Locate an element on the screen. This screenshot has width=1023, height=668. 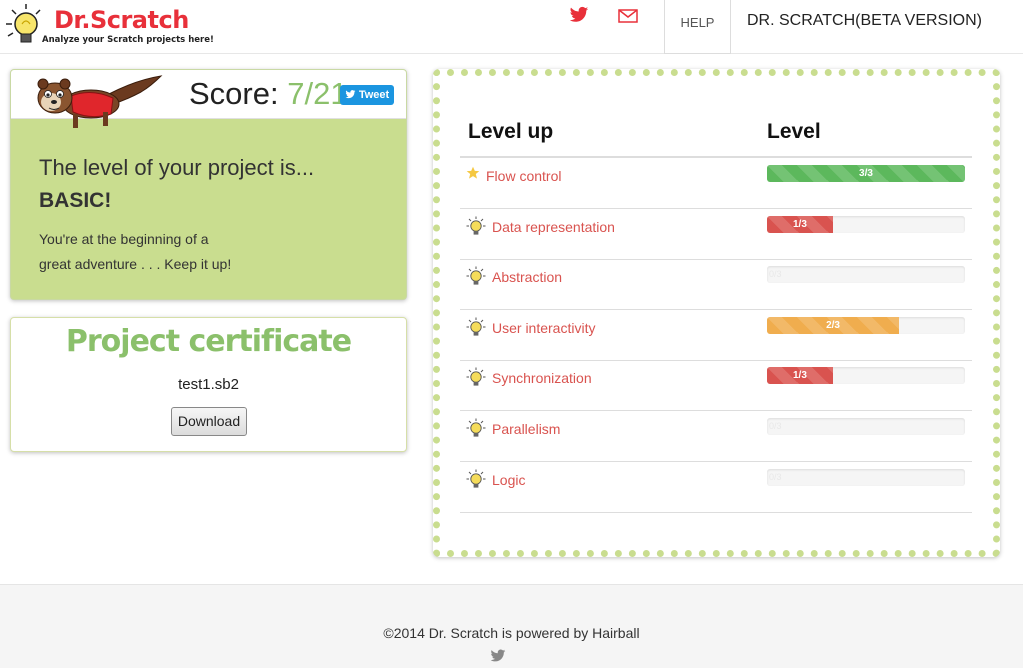
score-header: Score: 7/21 Tweet is located at coordinates (208, 99).